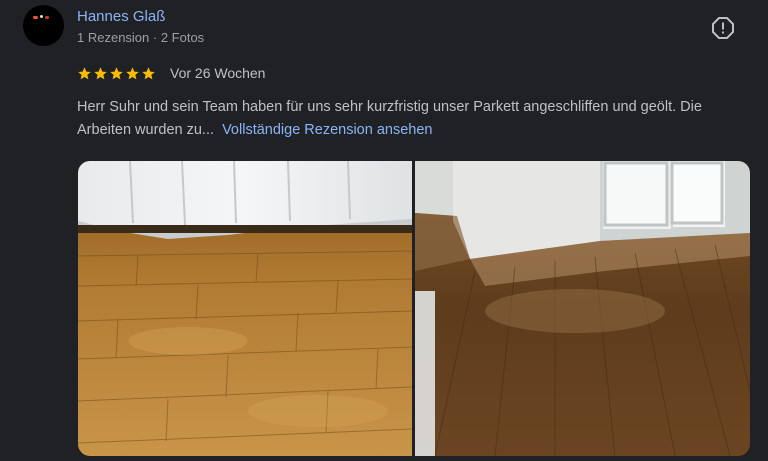 The height and width of the screenshot is (461, 768). What do you see at coordinates (141, 37) in the screenshot?
I see `author-meta: 1 Rezension · 2 Fotos` at bounding box center [141, 37].